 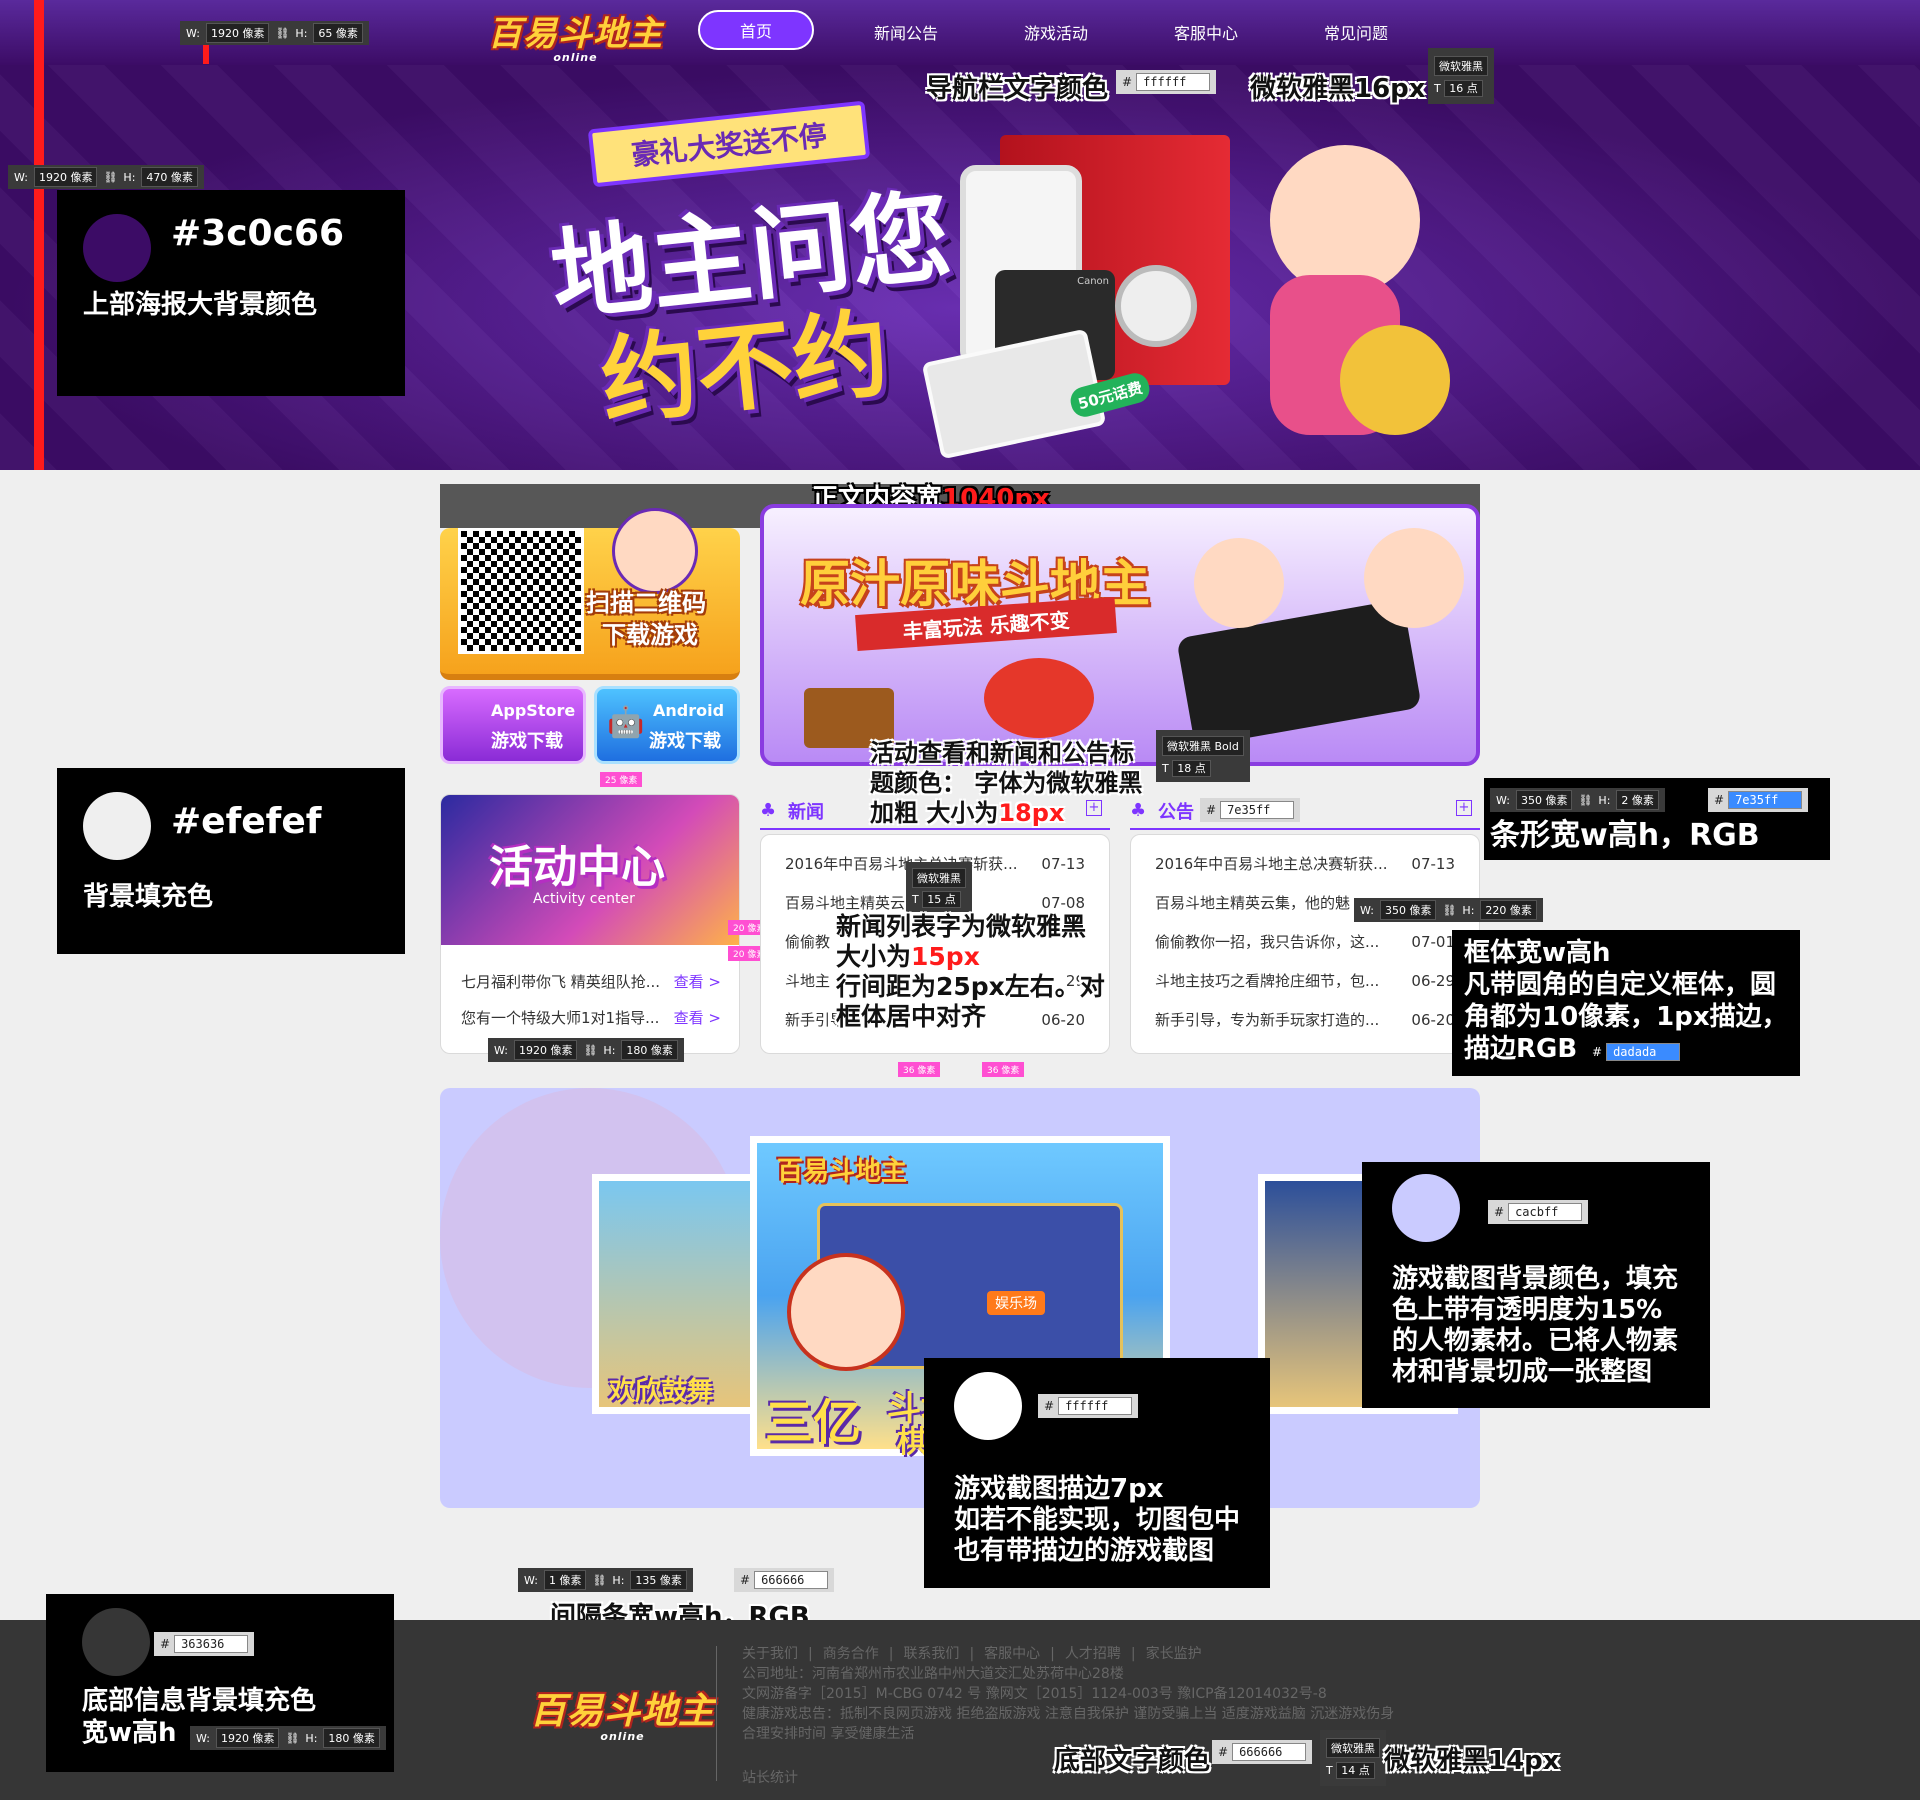 What do you see at coordinates (1203, 746) in the screenshot?
I see `font-name: 微软雅黑 Bold` at bounding box center [1203, 746].